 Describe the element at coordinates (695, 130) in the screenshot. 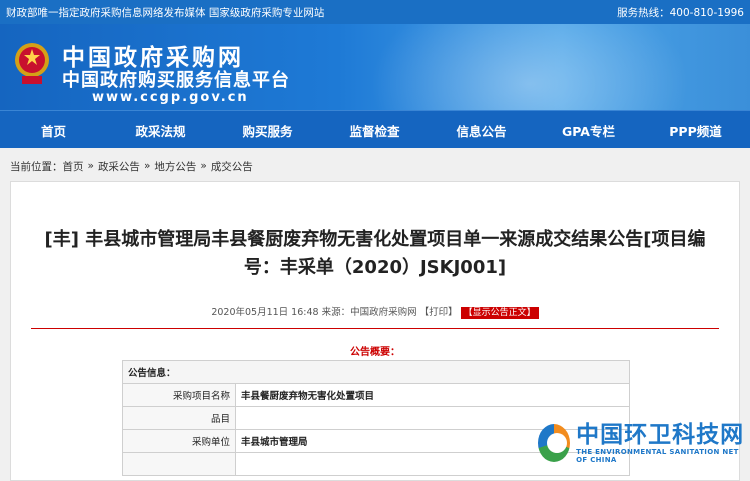

I see `nav-ppp: PPP频道` at that location.